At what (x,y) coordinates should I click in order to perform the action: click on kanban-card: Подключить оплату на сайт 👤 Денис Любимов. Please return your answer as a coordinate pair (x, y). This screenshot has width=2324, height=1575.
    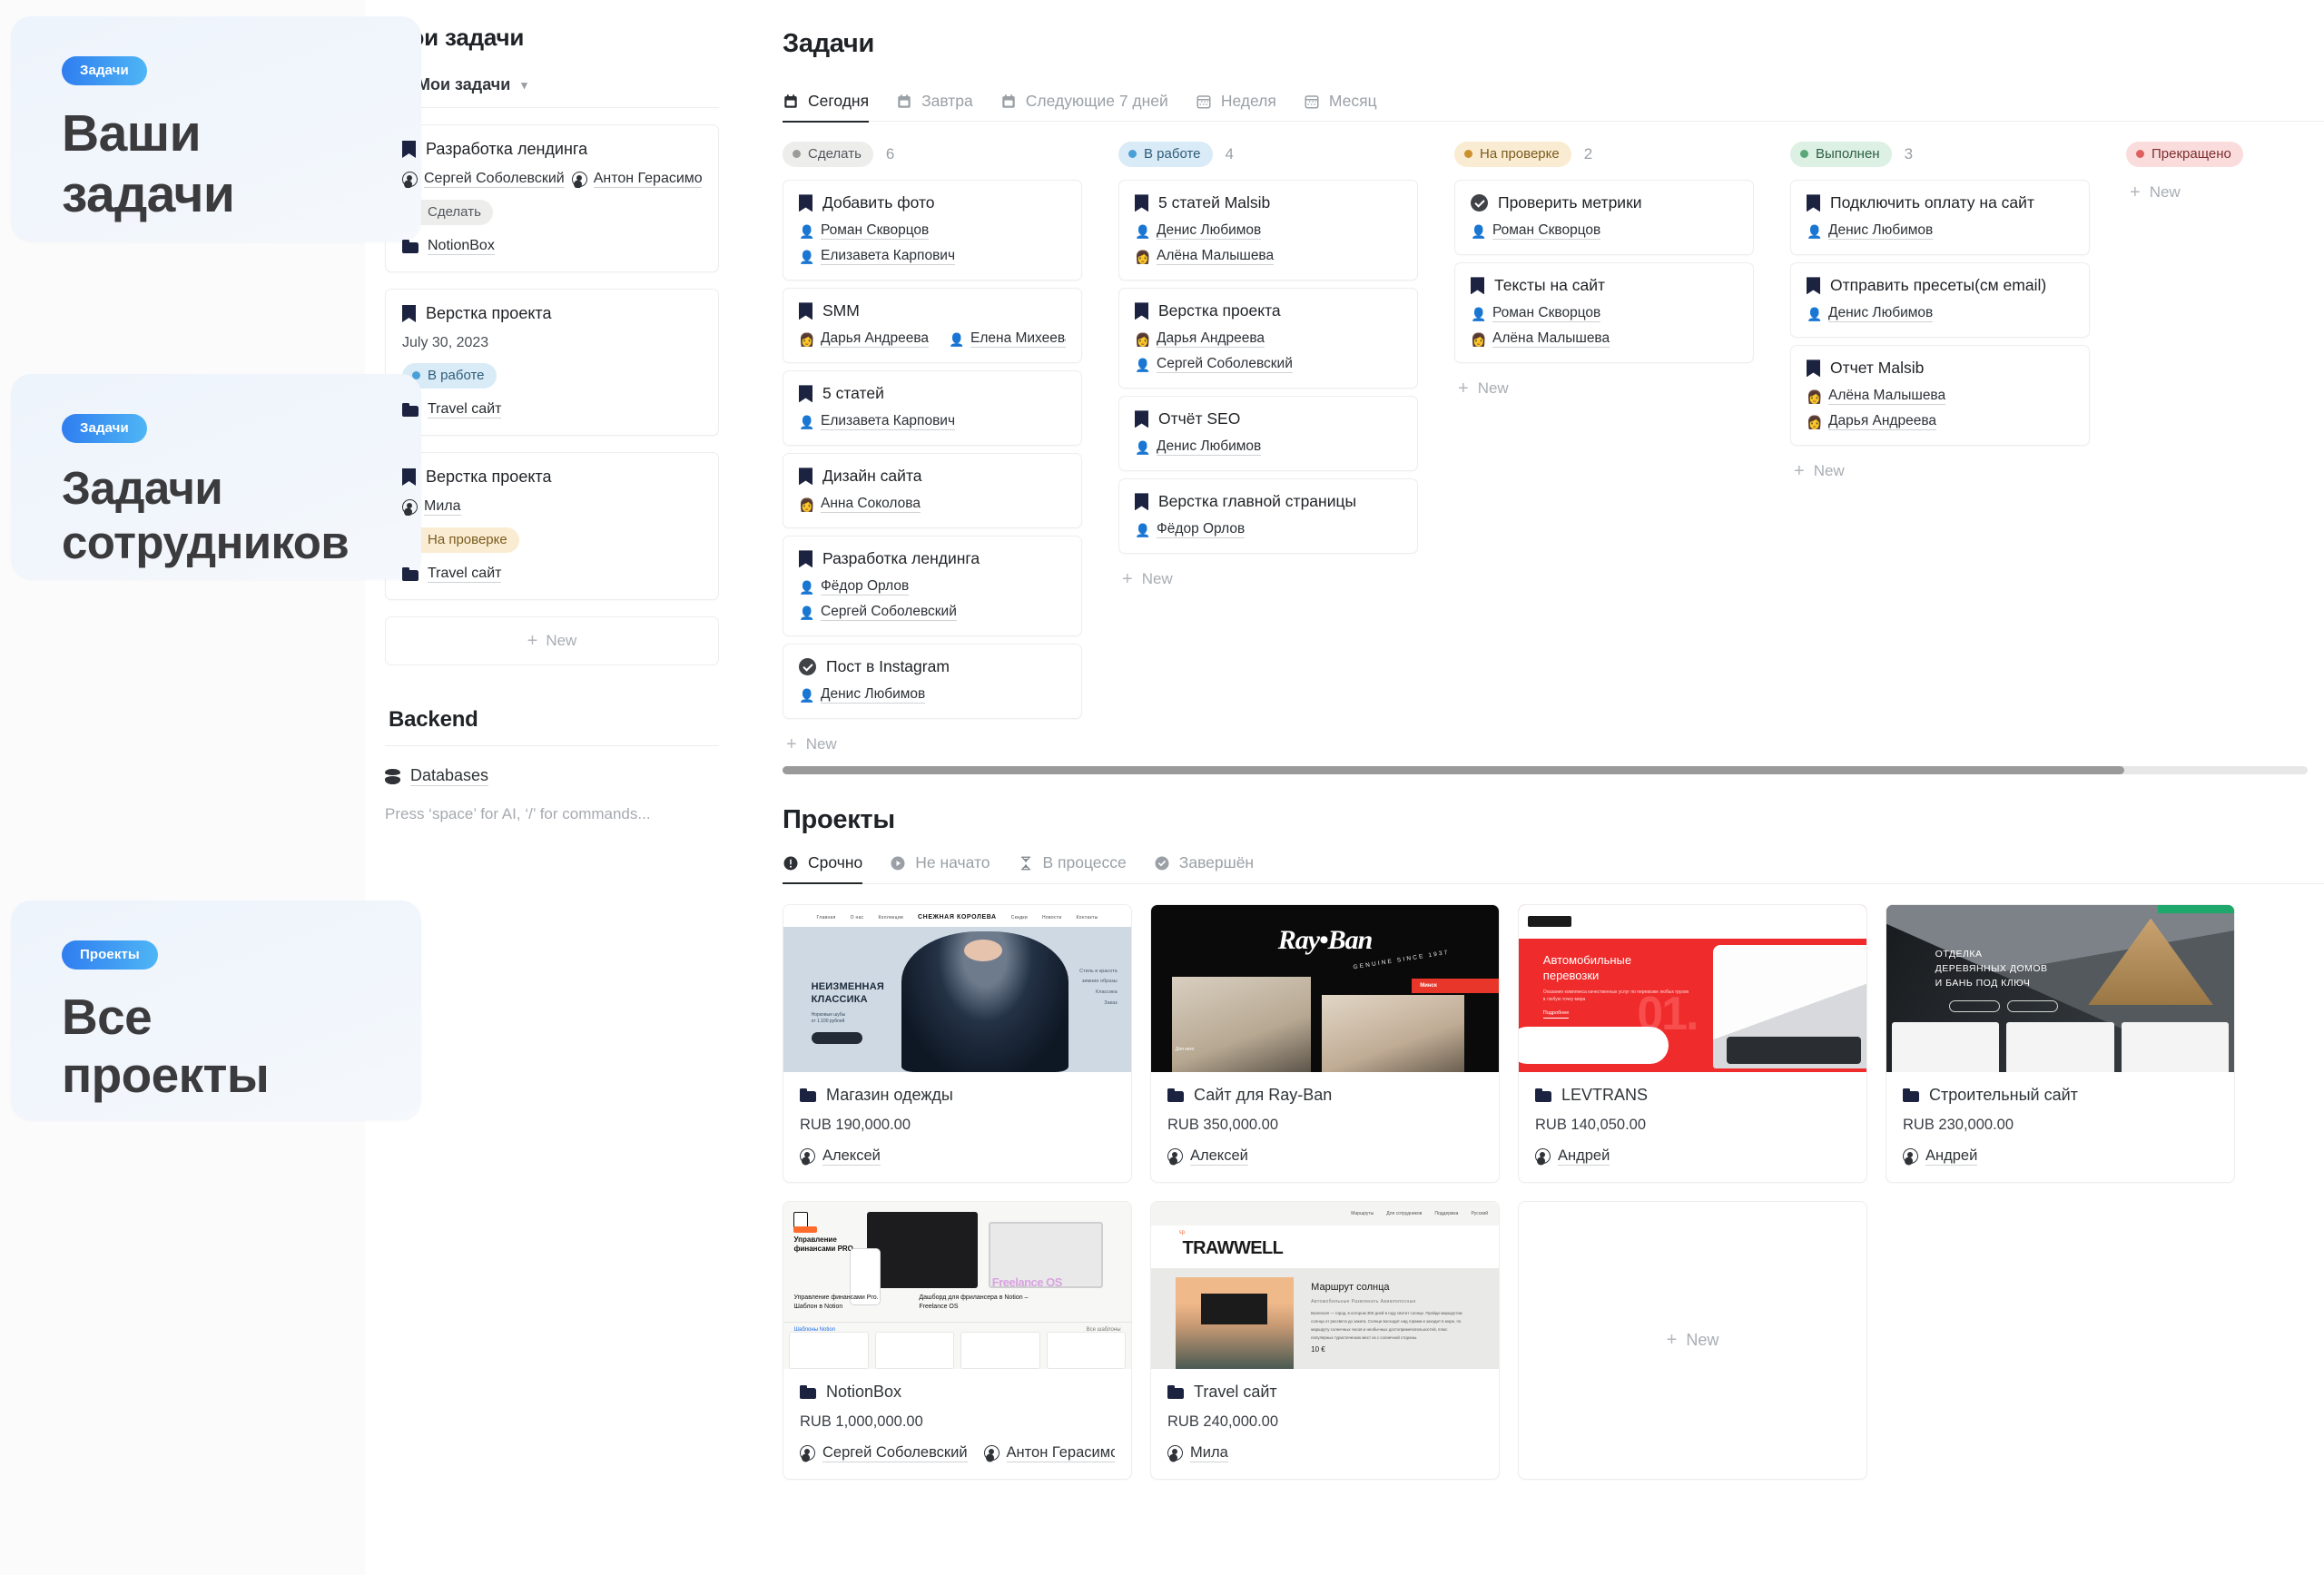
    Looking at the image, I should click on (1940, 218).